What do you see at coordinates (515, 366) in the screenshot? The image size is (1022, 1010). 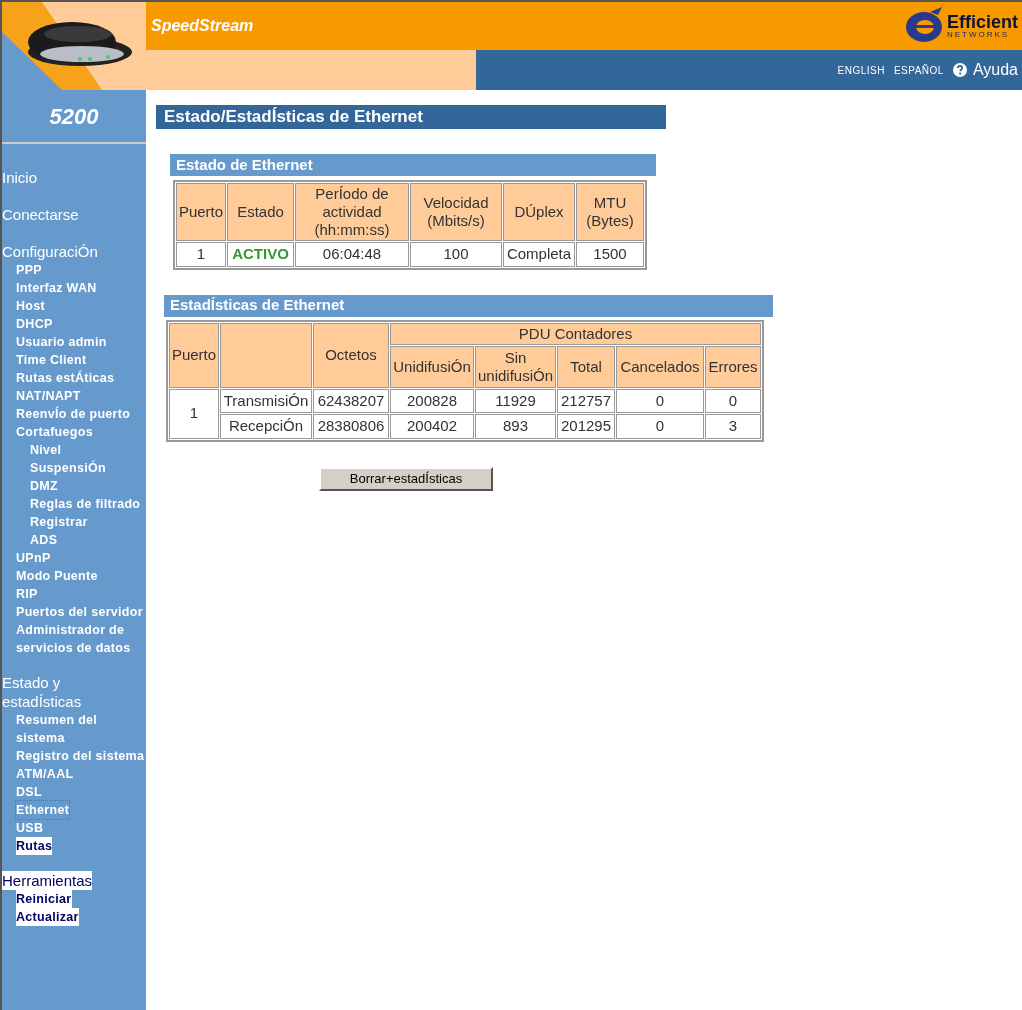 I see `column-header: Sin unidifusiÓn` at bounding box center [515, 366].